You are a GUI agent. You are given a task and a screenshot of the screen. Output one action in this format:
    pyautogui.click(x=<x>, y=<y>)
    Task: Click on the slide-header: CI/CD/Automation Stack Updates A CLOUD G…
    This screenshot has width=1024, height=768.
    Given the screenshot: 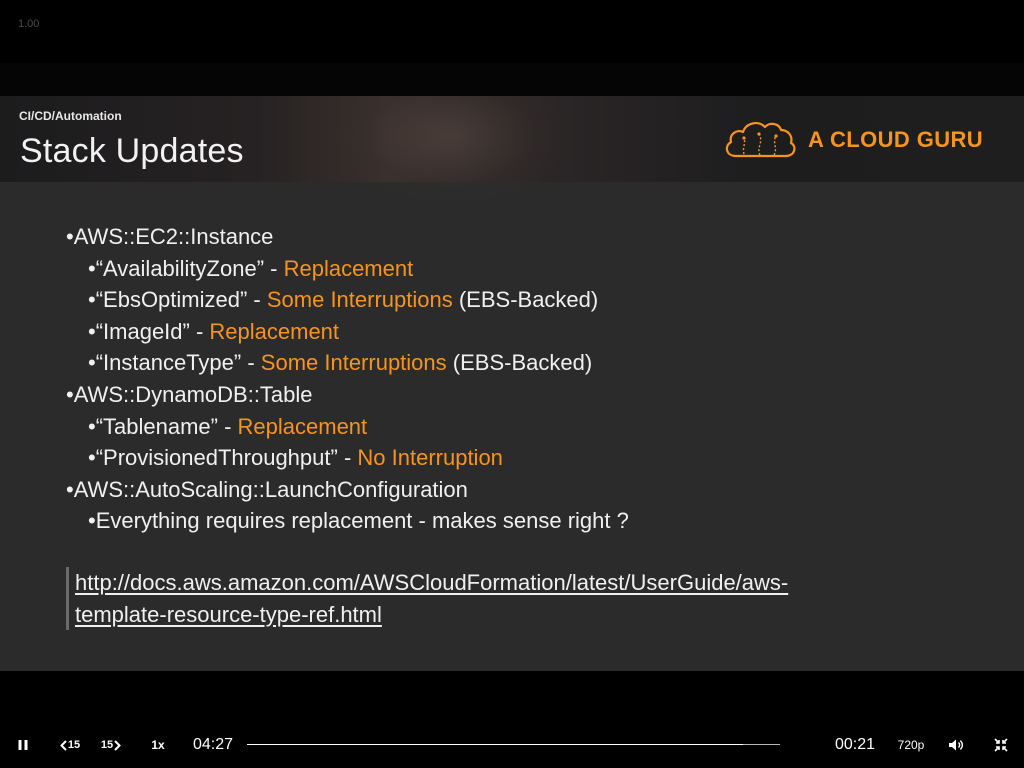 What is the action you would take?
    pyautogui.click(x=512, y=151)
    